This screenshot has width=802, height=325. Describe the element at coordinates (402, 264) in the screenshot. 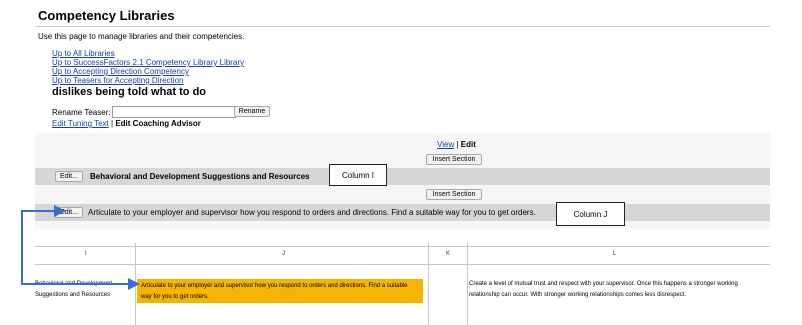

I see `sheet-header-rule` at that location.